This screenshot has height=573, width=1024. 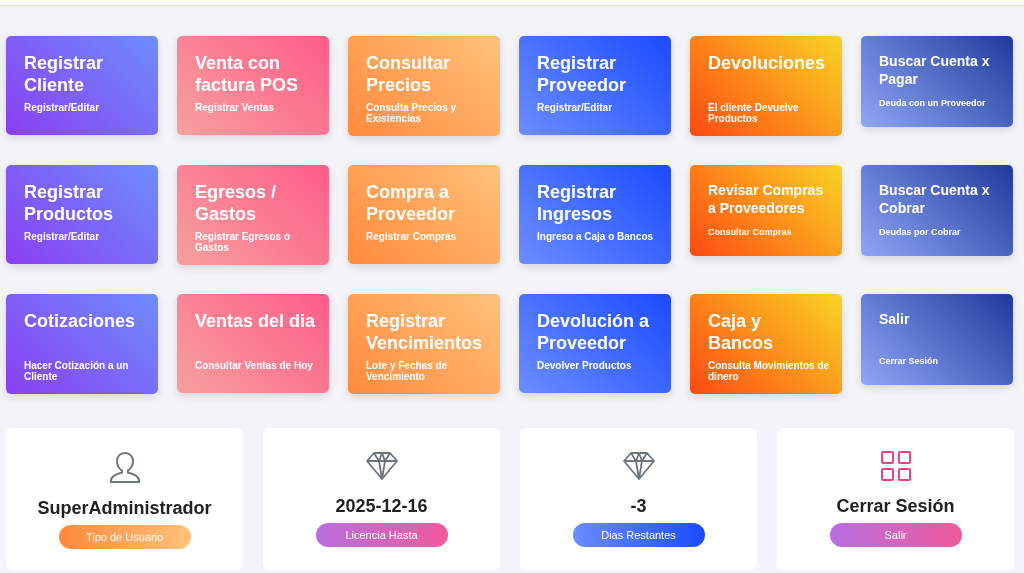 I want to click on menu-tile: Registrar Ingresos Ingreso a Caja o Bancos, so click(x=595, y=214).